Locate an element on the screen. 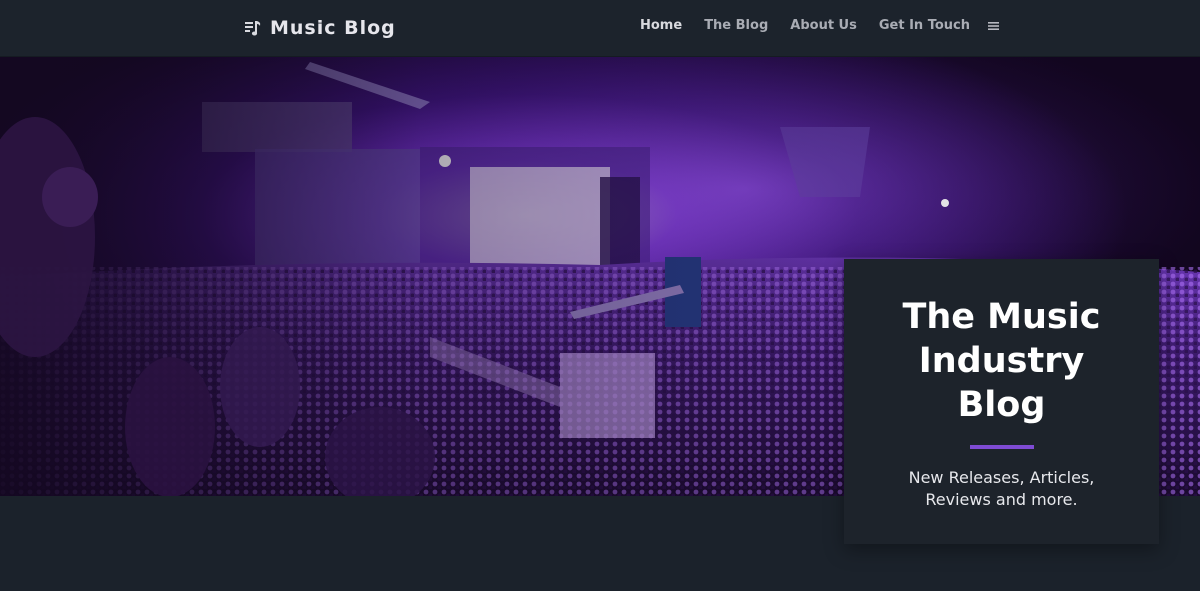 This screenshot has width=1200, height=591. nav-the-blog: The Blog is located at coordinates (736, 25).